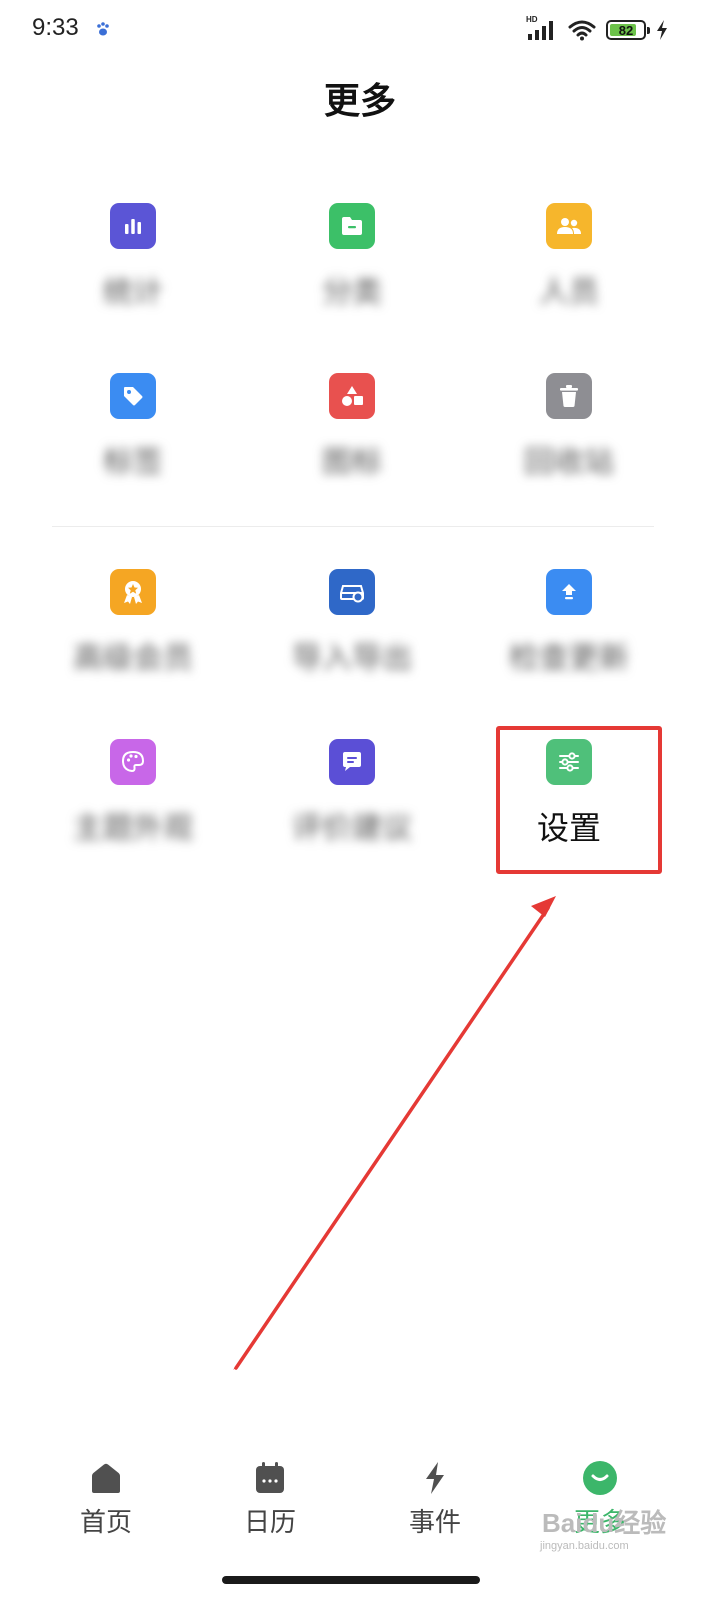 The width and height of the screenshot is (720, 1600). I want to click on page-title: 更多, so click(359, 101).